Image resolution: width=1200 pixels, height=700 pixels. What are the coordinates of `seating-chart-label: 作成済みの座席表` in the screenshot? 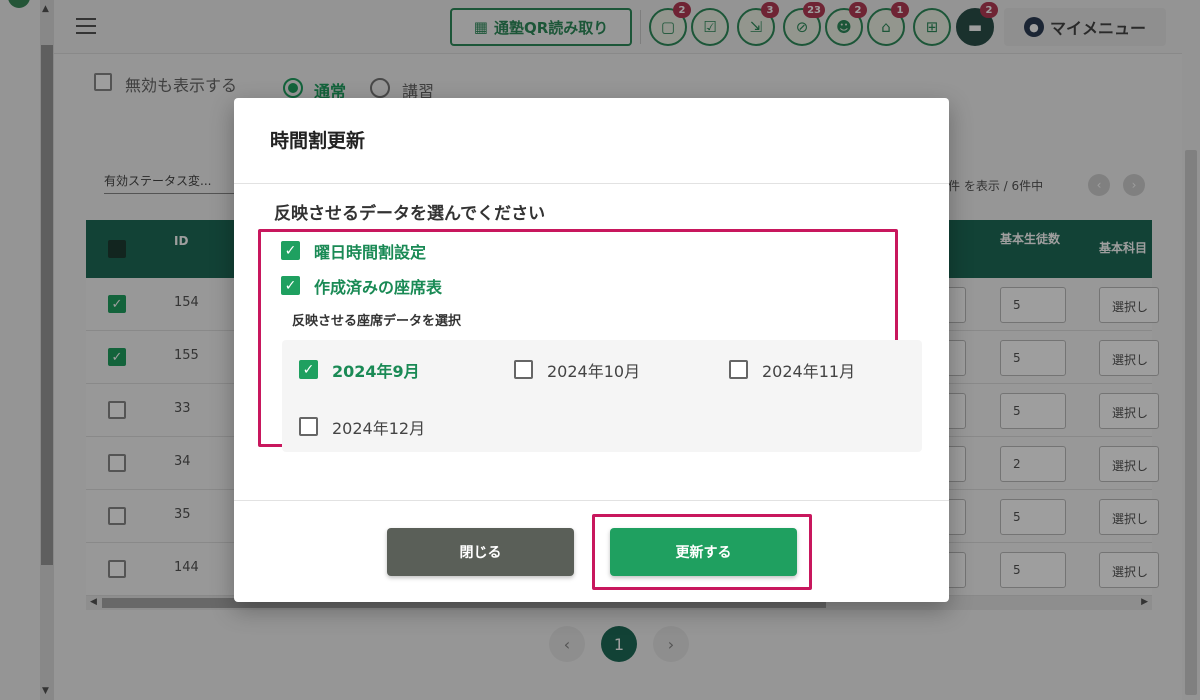 It's located at (378, 287).